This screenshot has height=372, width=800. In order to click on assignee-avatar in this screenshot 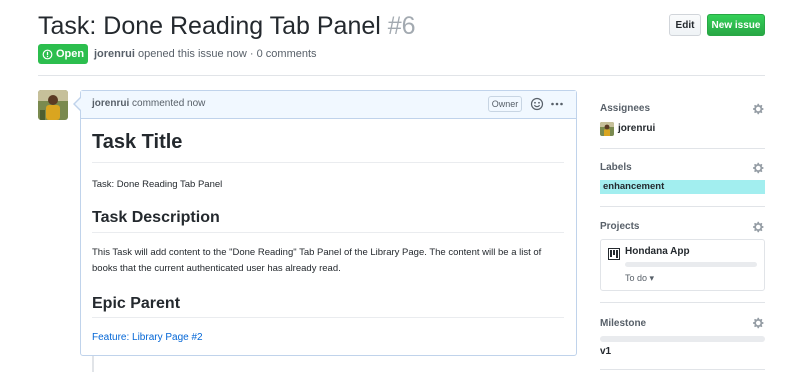, I will do `click(607, 129)`.